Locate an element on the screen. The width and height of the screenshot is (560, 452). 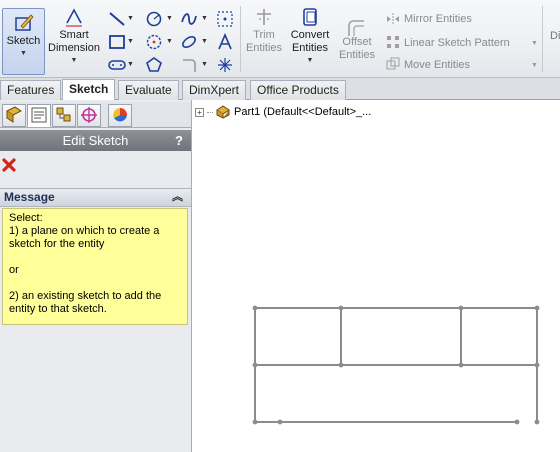
tab-dimxpert: DimXpert is located at coordinates (214, 90).